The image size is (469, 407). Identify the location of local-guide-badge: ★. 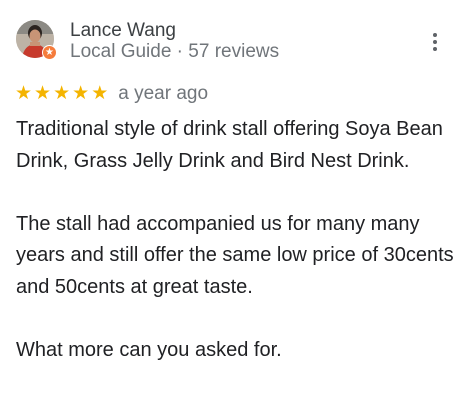
(49, 52).